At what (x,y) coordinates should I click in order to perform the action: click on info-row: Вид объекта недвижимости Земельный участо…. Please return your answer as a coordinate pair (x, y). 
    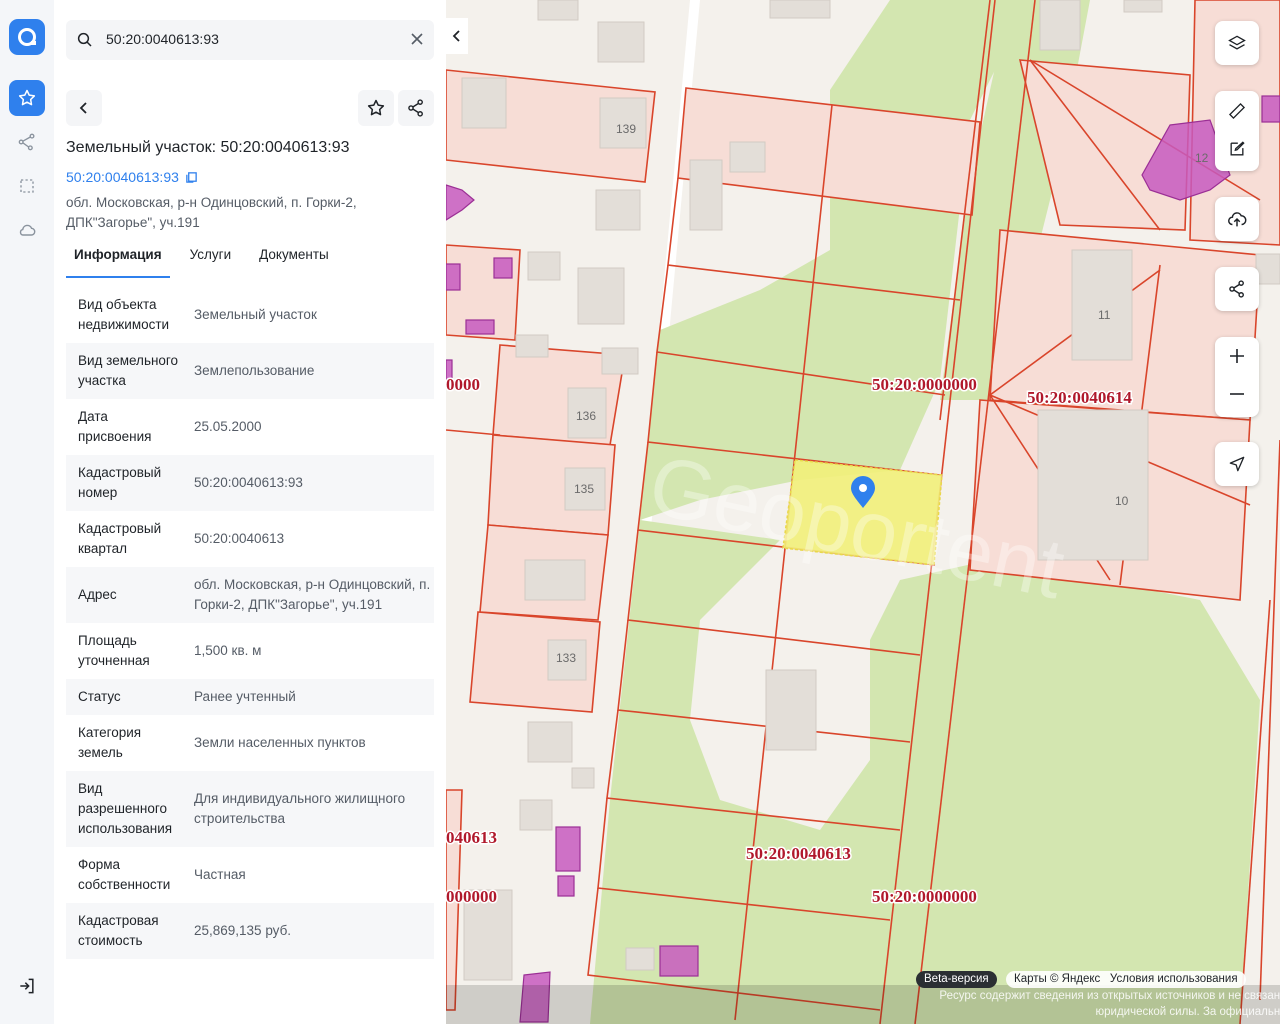
    Looking at the image, I should click on (250, 315).